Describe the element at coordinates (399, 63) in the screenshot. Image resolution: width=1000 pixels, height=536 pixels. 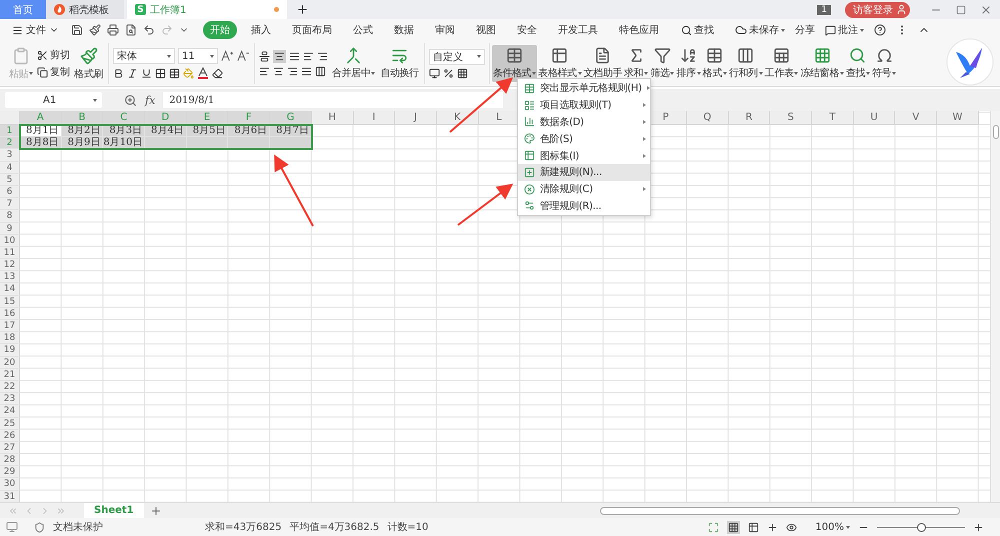
I see `wrap-text-button: 自动换行` at that location.